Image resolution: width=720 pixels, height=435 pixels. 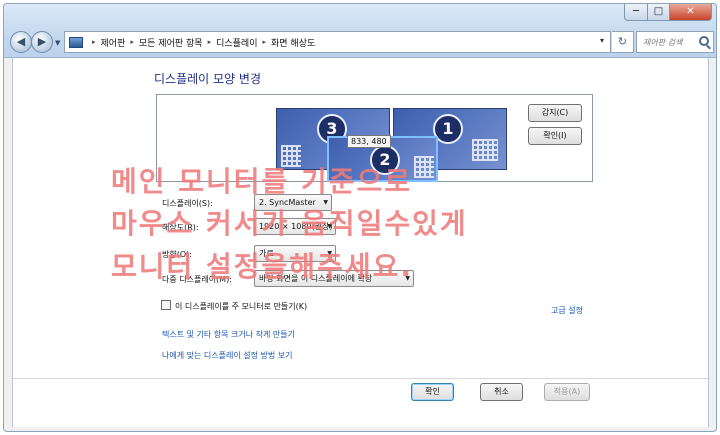 What do you see at coordinates (57, 43) in the screenshot?
I see `recent-pages-dropdown-icon: ▼` at bounding box center [57, 43].